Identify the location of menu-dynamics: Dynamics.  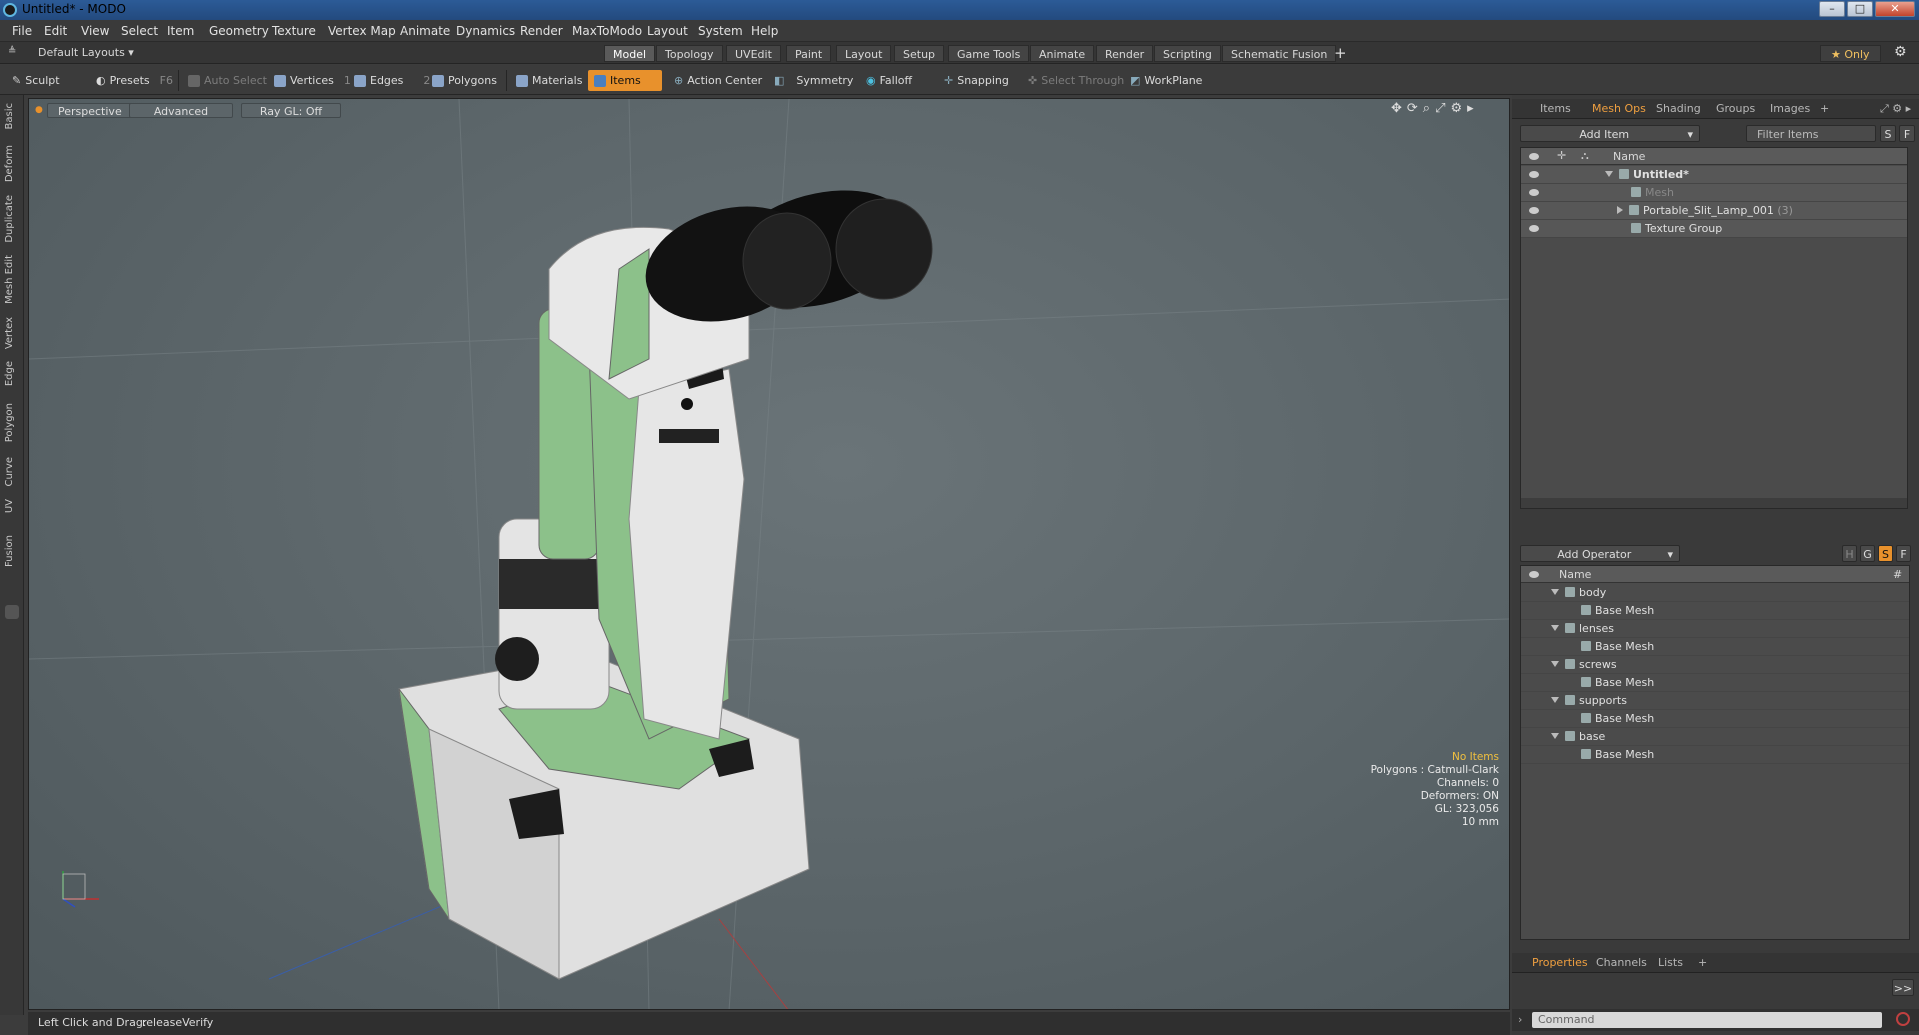
(485, 31).